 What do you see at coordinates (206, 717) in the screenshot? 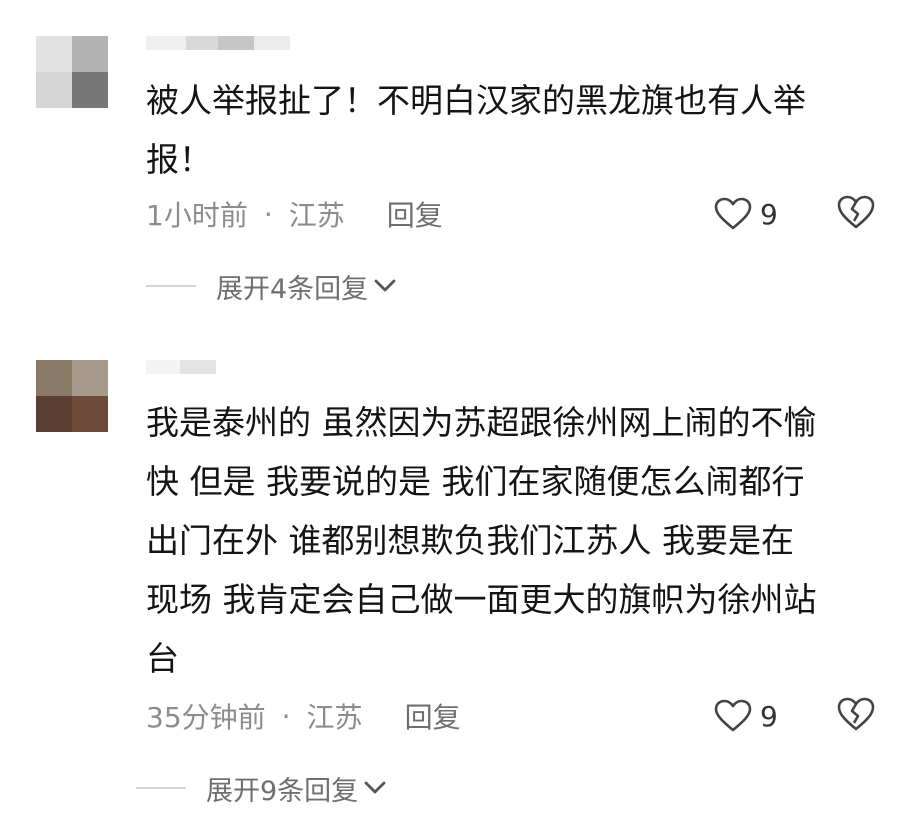
I see `timestamp: 35分钟前` at bounding box center [206, 717].